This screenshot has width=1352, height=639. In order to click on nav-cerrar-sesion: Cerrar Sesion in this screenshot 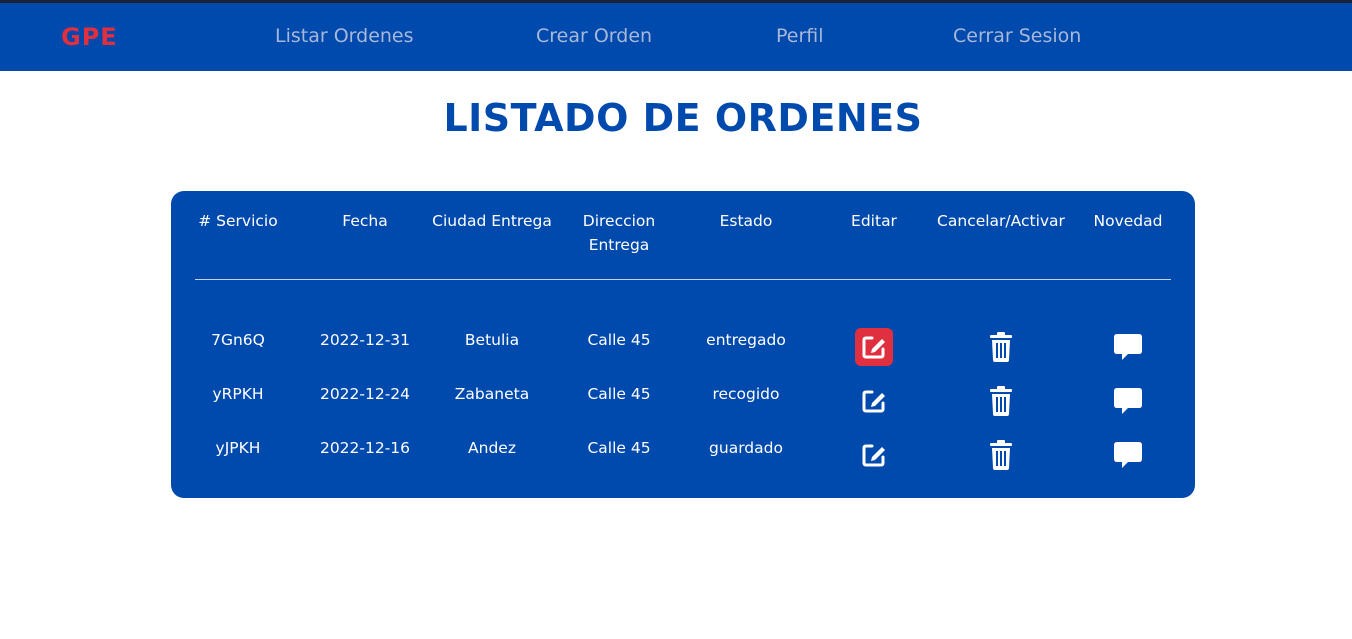, I will do `click(1017, 36)`.